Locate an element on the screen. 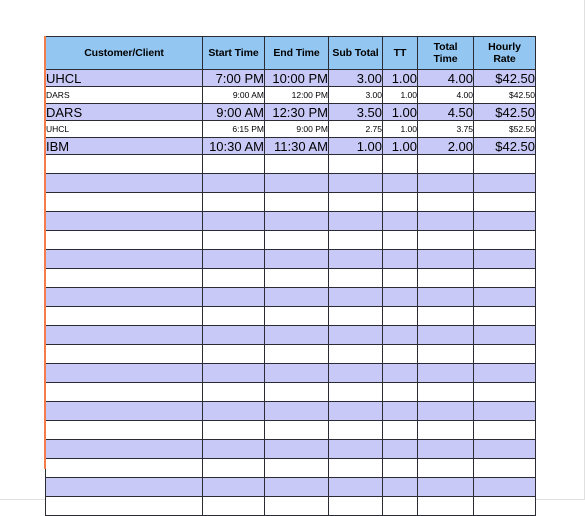 The image size is (585, 516). table-row: UHCL 6:15 PM 9:00 PM 2.75 1.00 3.75 $52.50 is located at coordinates (290, 129).